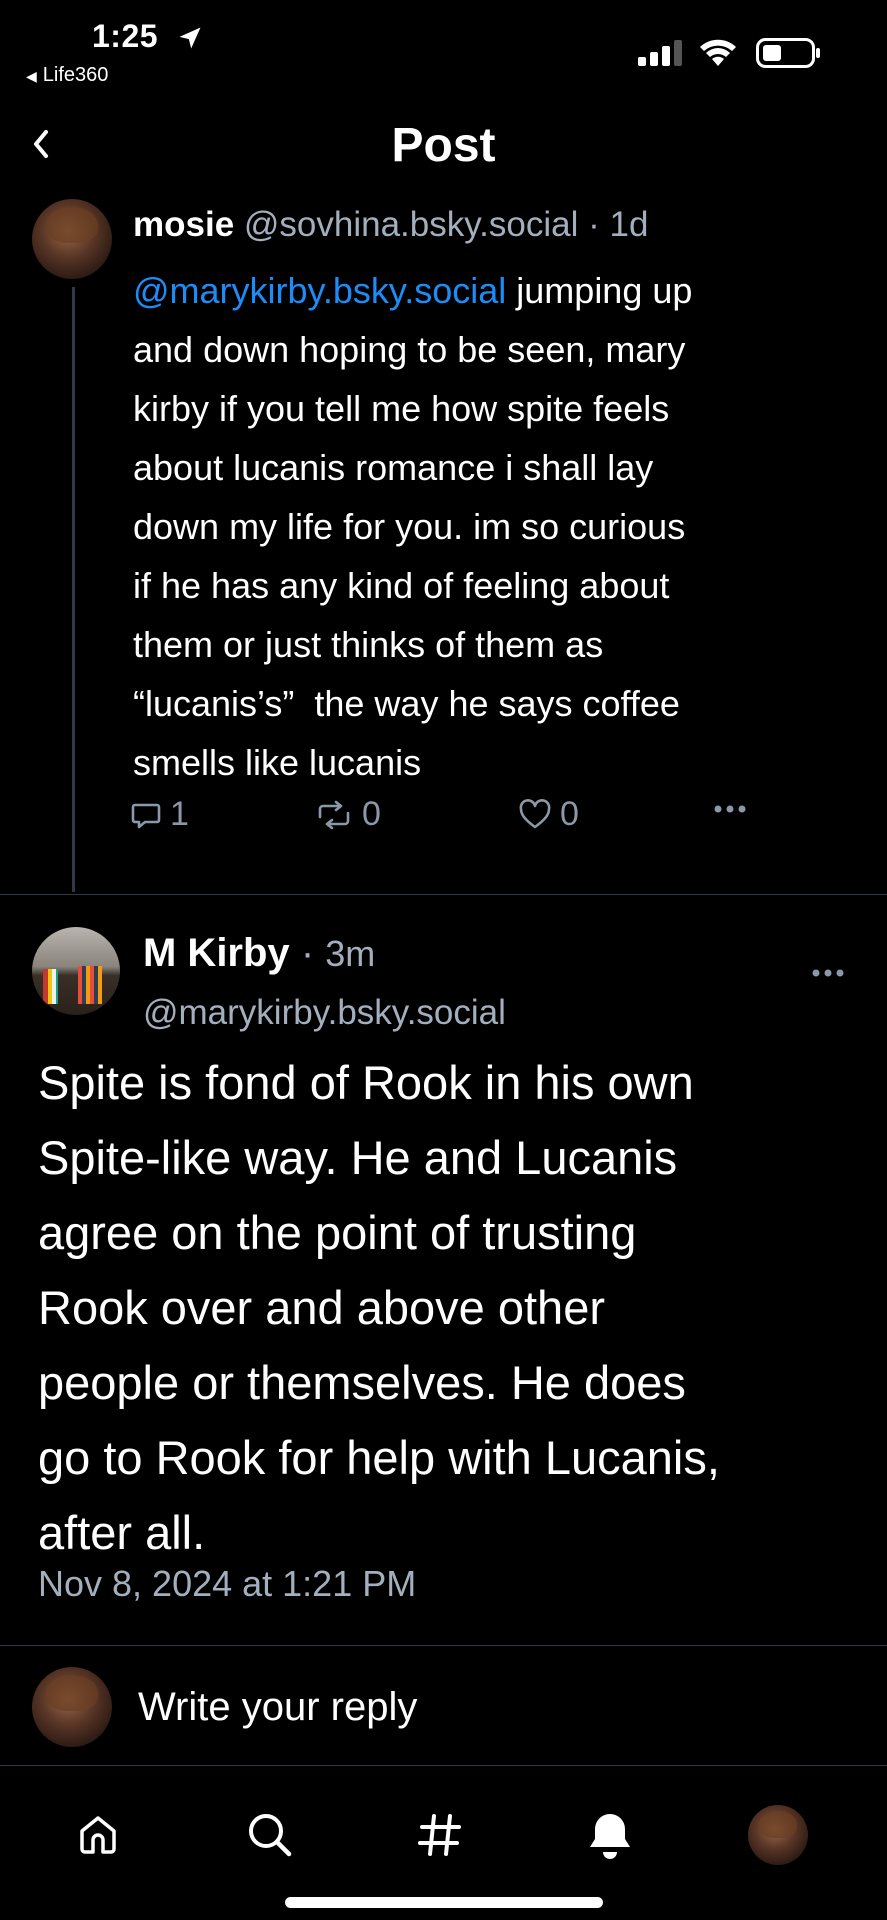 The width and height of the screenshot is (887, 1920). Describe the element at coordinates (406, 703) in the screenshot. I see `post-text-line: “lucanis’s” the way he says coffee` at that location.